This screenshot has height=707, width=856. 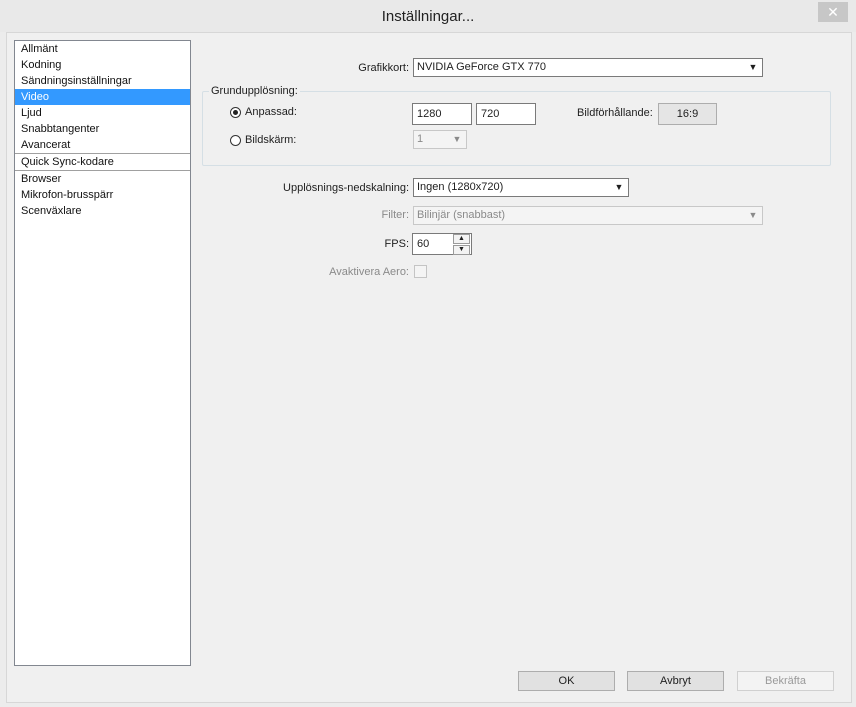 I want to click on height-input: 720, so click(x=506, y=114).